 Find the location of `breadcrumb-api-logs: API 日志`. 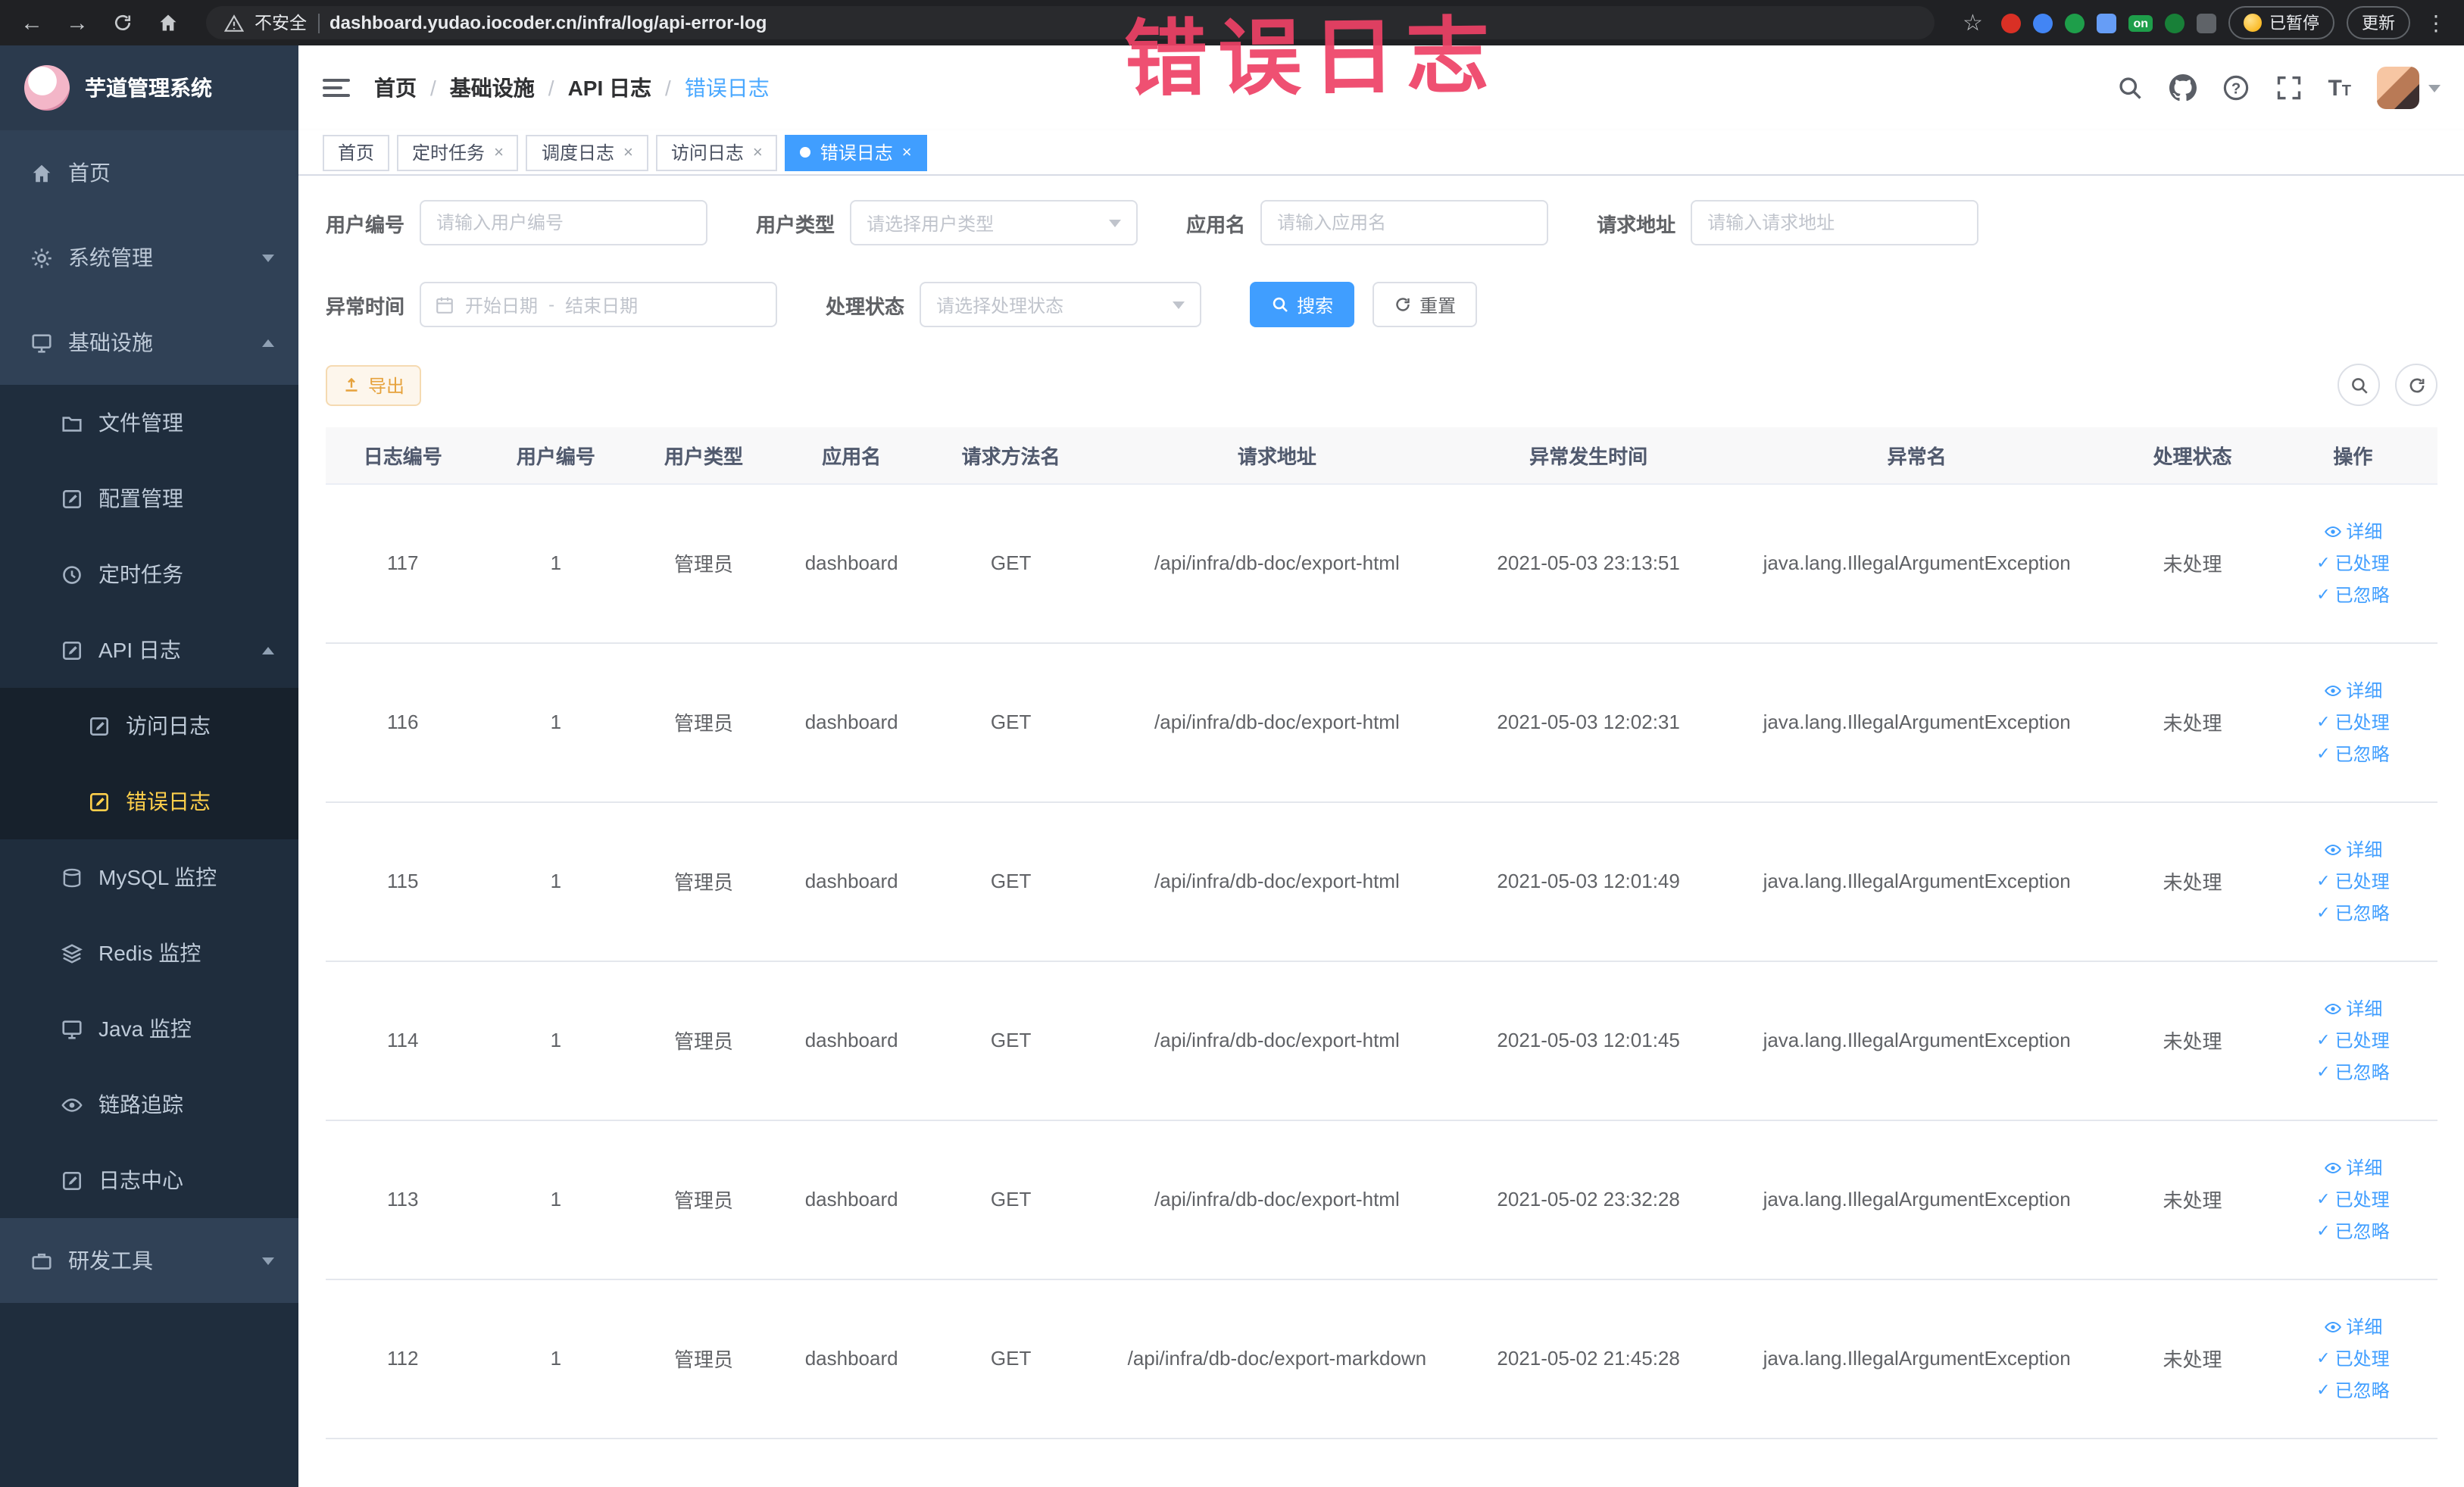

breadcrumb-api-logs: API 日志 is located at coordinates (609, 88).